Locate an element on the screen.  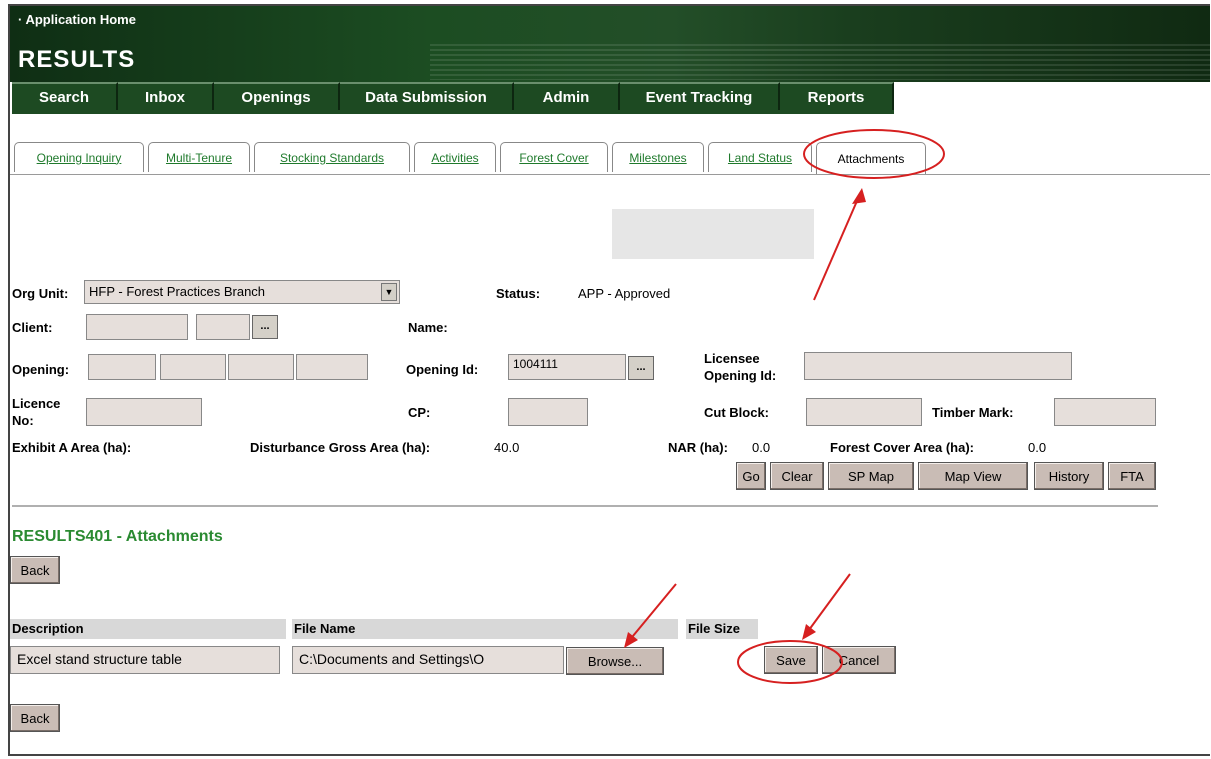
annotation-arrow-attachments is located at coordinates (837, 247).